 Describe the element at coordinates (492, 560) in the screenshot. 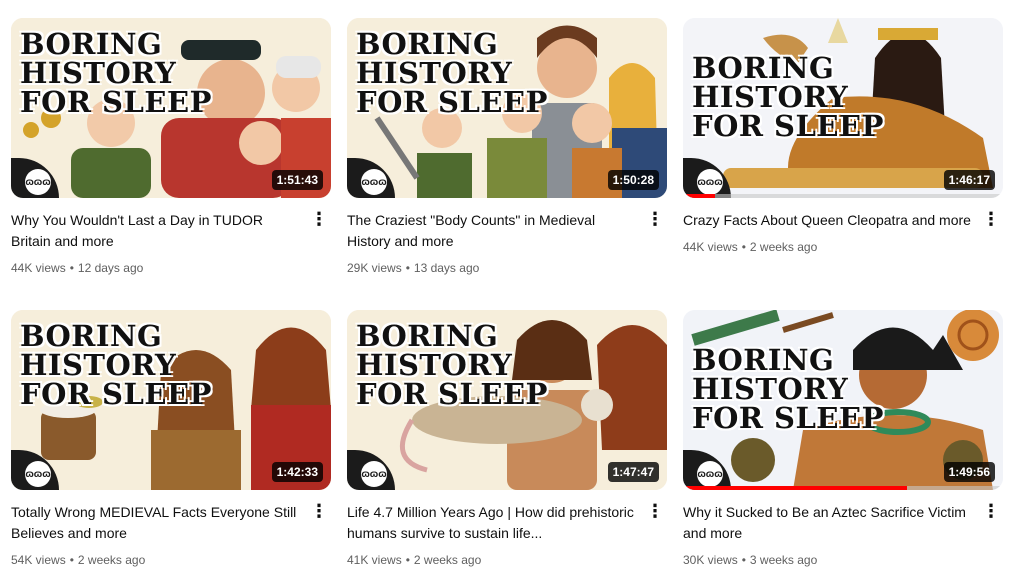

I see `video-stats: 41K views • 2 weeks ago` at that location.